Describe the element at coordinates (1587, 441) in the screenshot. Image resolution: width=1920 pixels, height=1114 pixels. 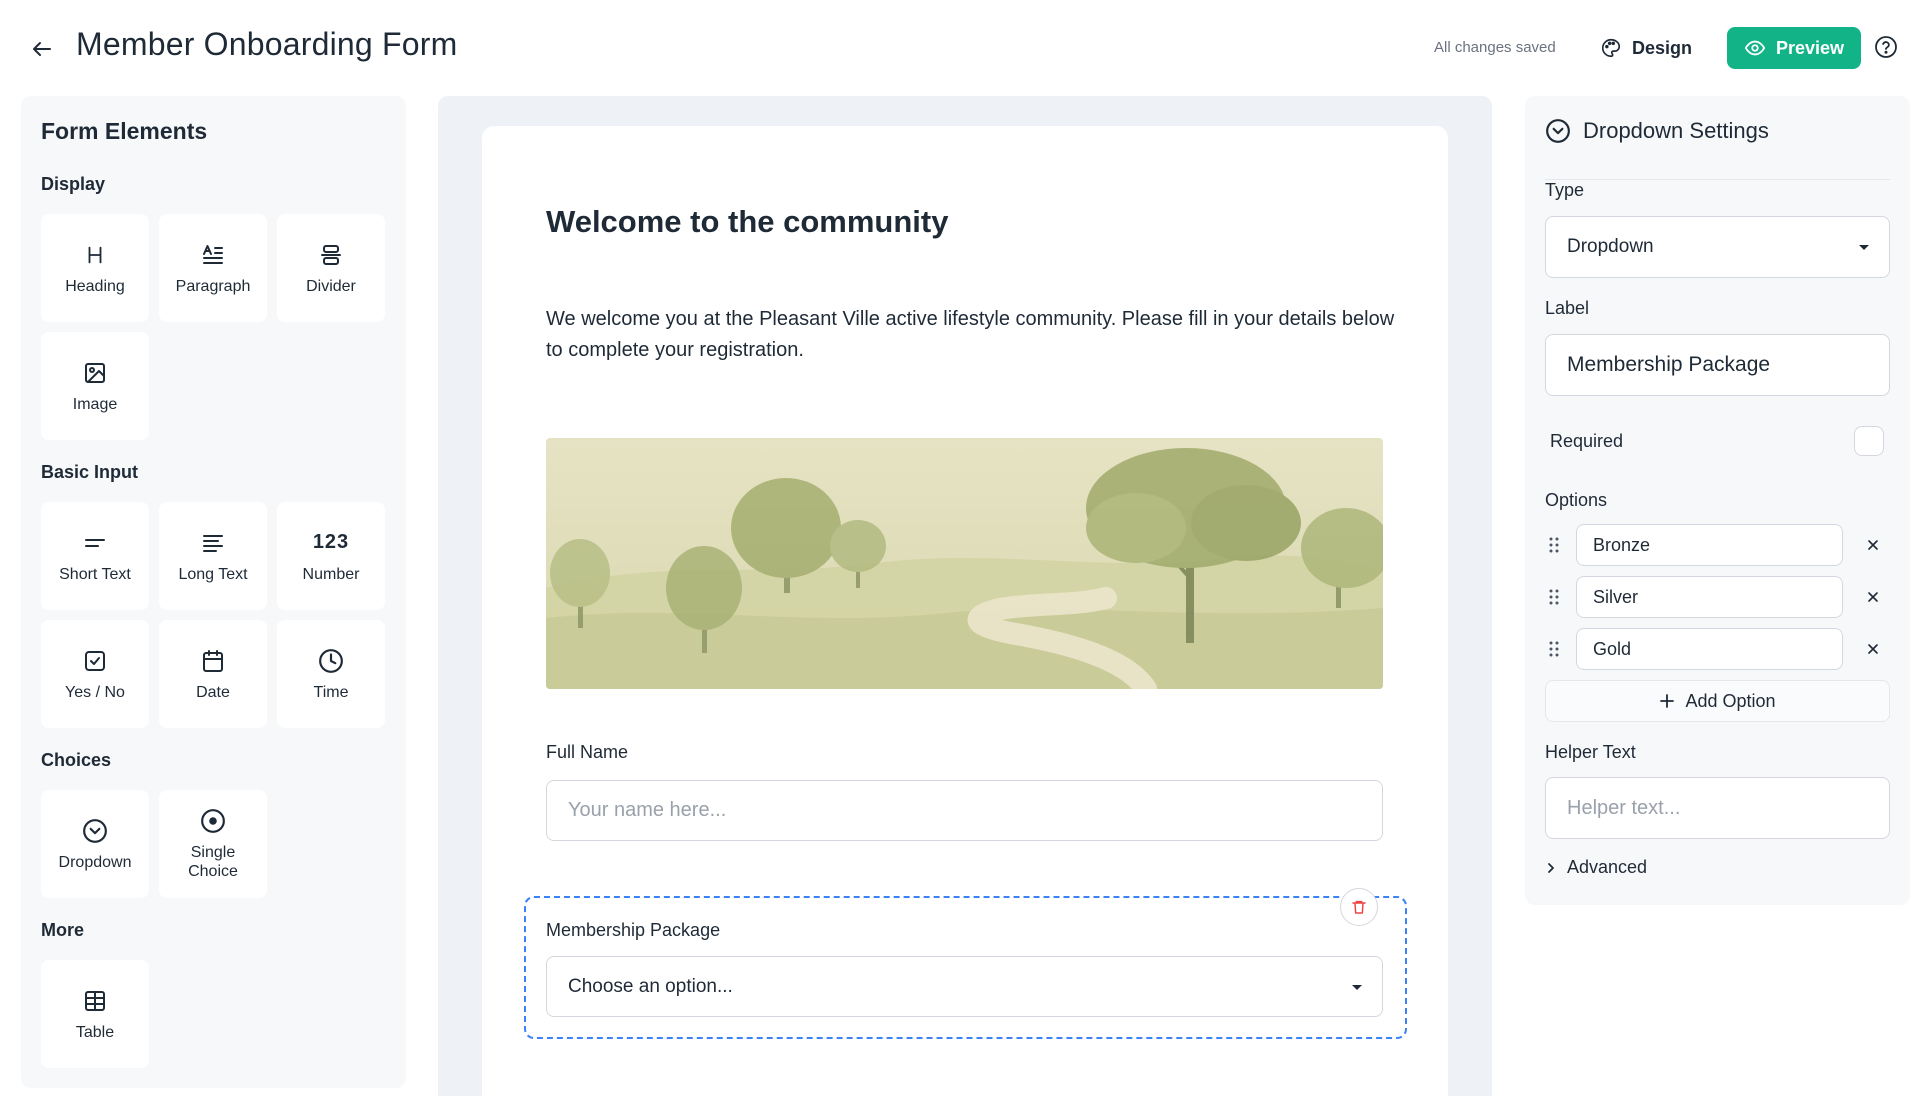
I see `required-label: Required` at that location.